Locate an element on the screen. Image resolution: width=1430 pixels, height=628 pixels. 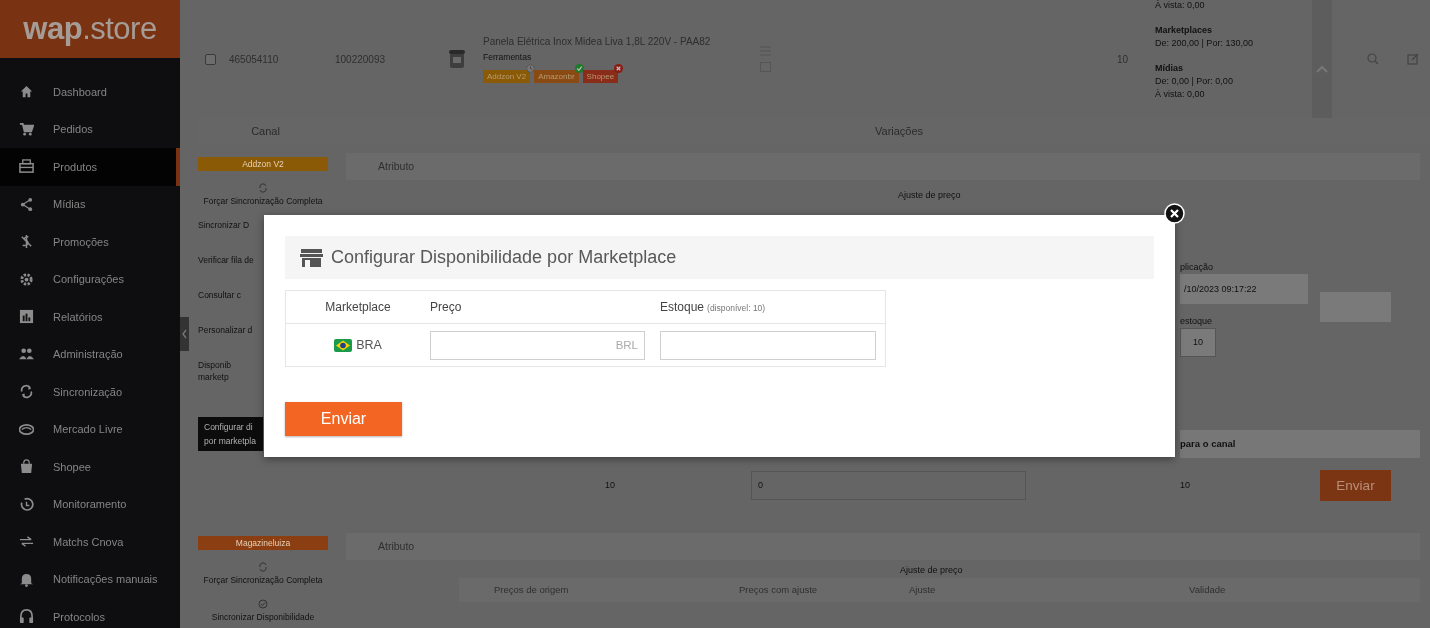
nav-item: Mídias is located at coordinates (90, 204).